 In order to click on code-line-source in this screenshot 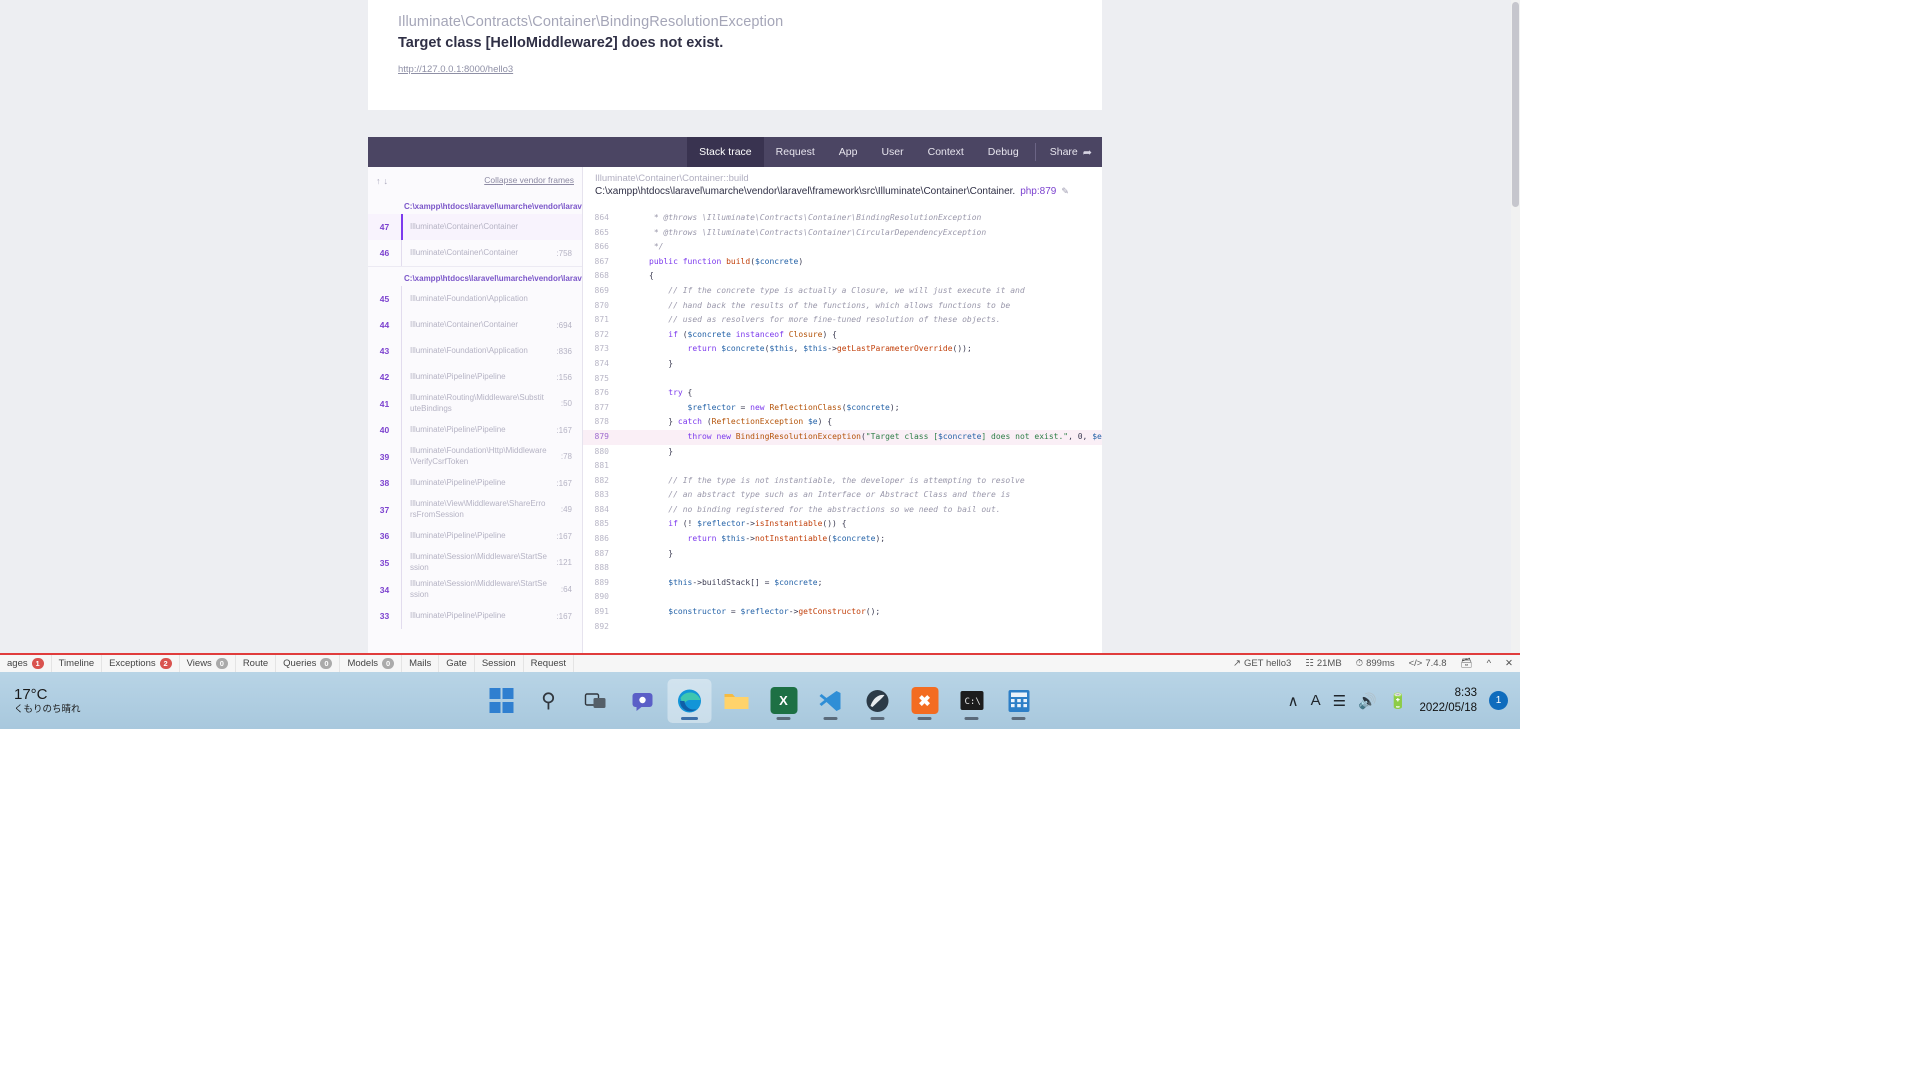, I will do `click(861, 597)`.